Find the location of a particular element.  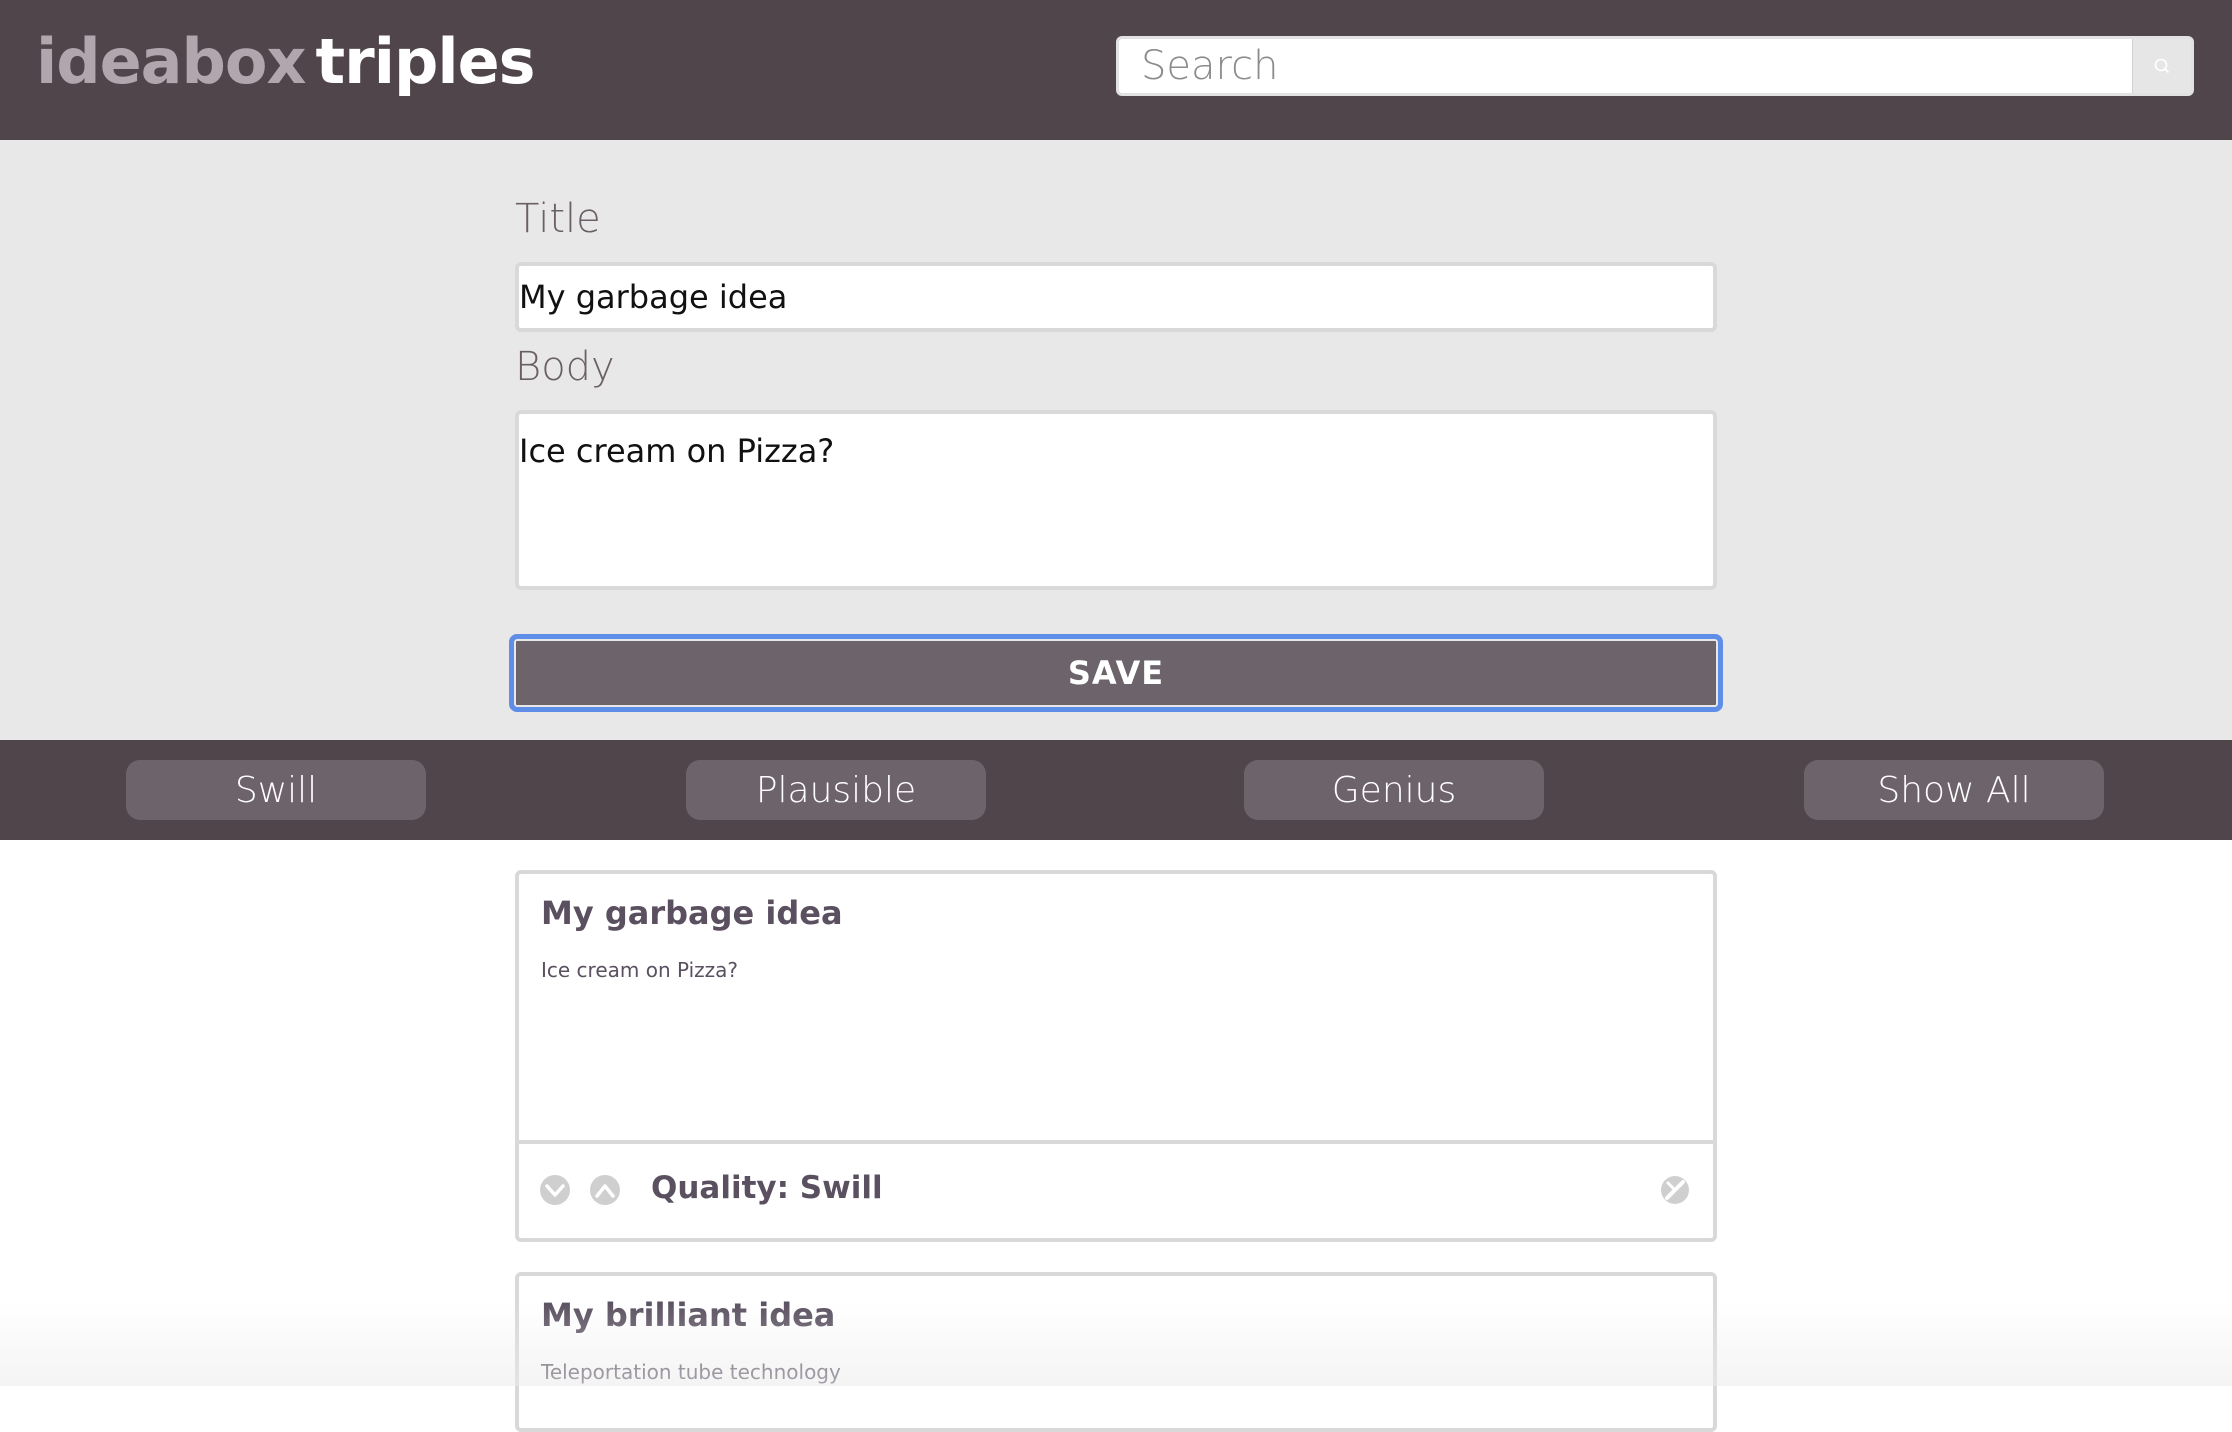

search-input is located at coordinates (1627, 66).